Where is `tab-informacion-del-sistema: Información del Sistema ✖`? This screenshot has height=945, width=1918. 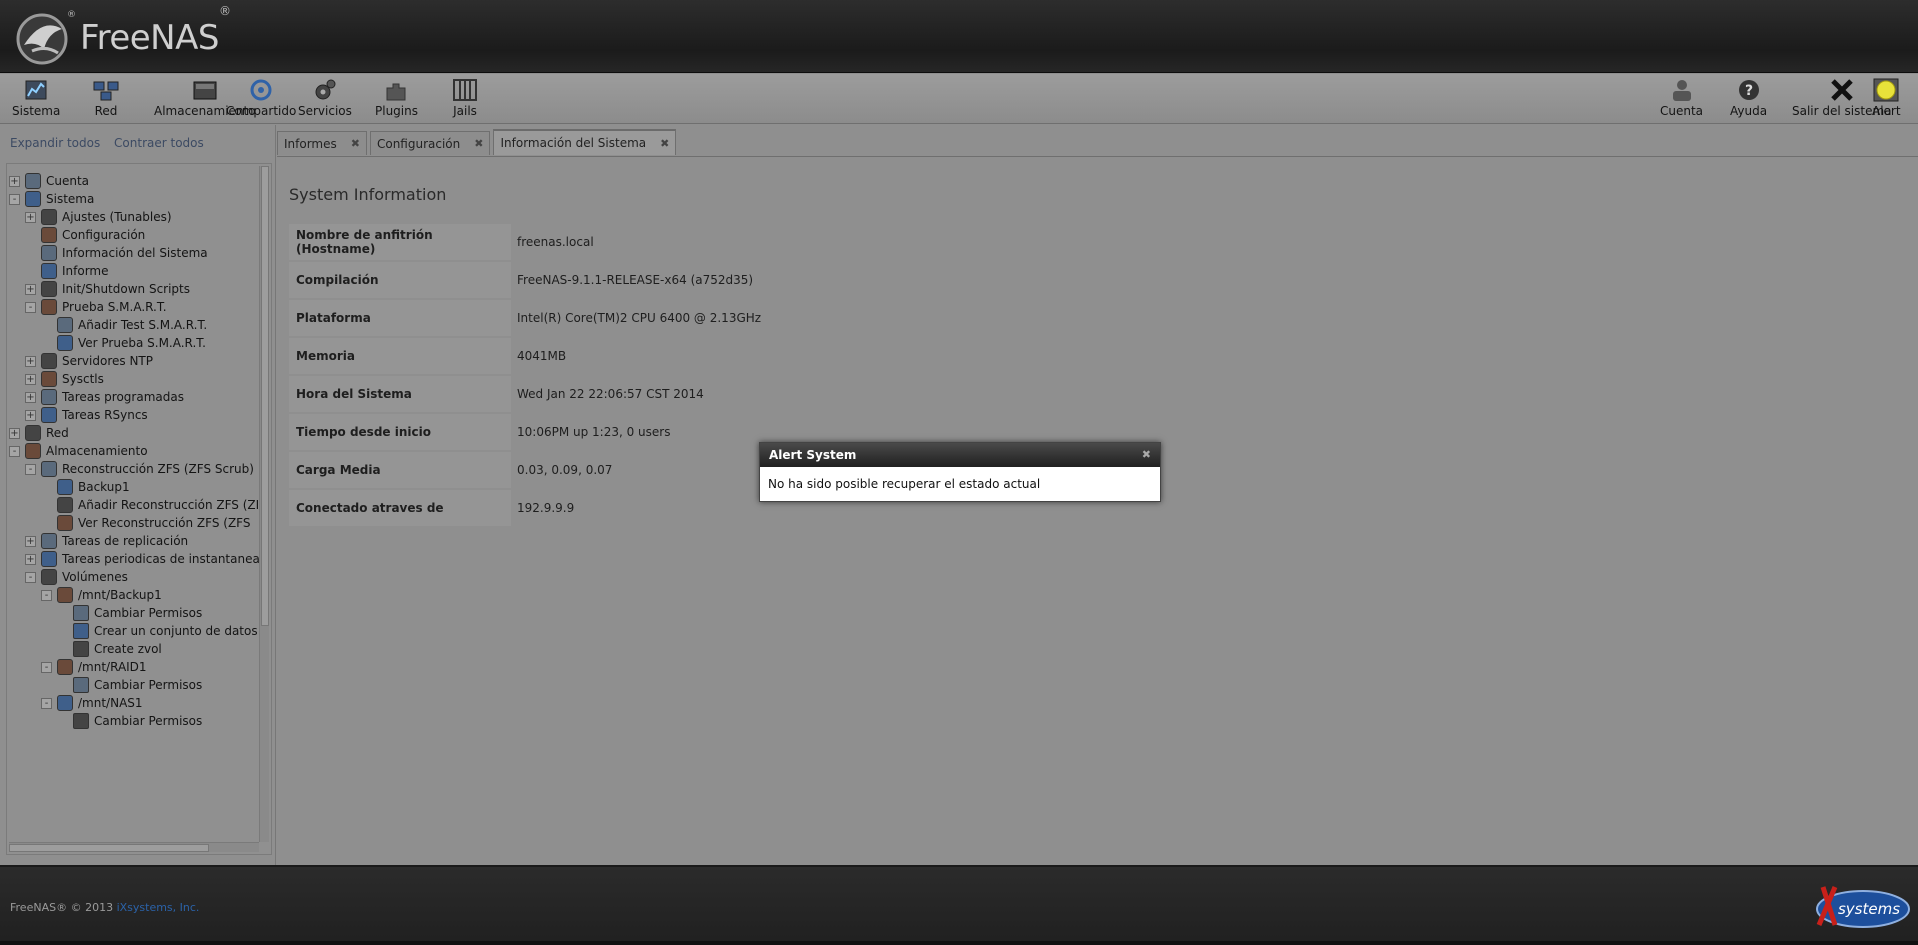 tab-informacion-del-sistema: Información del Sistema ✖ is located at coordinates (585, 142).